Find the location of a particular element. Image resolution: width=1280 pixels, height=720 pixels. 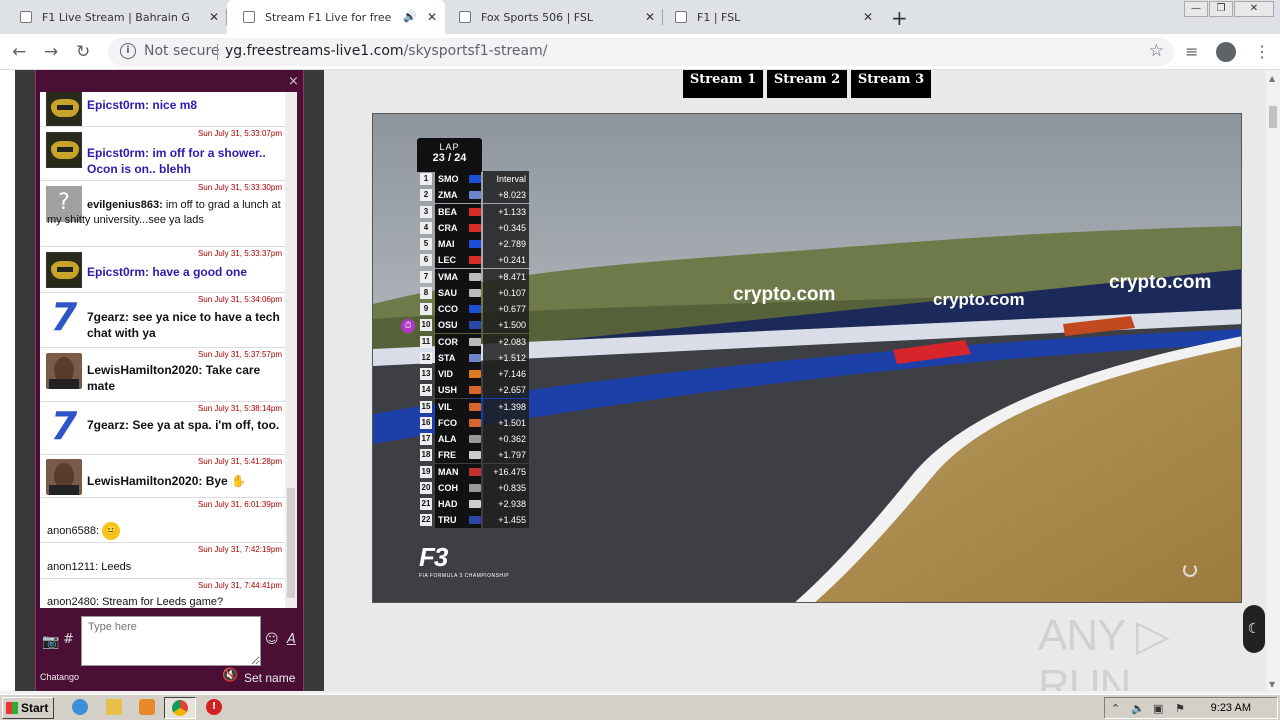

scroll-down-arrow-icon: ▼ is located at coordinates (1272, 684).